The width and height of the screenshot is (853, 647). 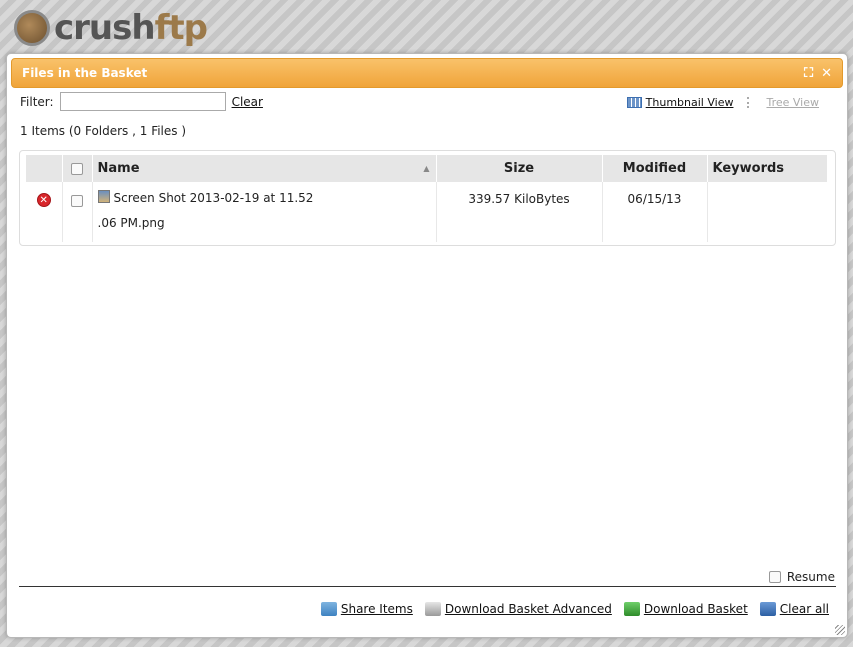 I want to click on divider, so click(x=427, y=586).